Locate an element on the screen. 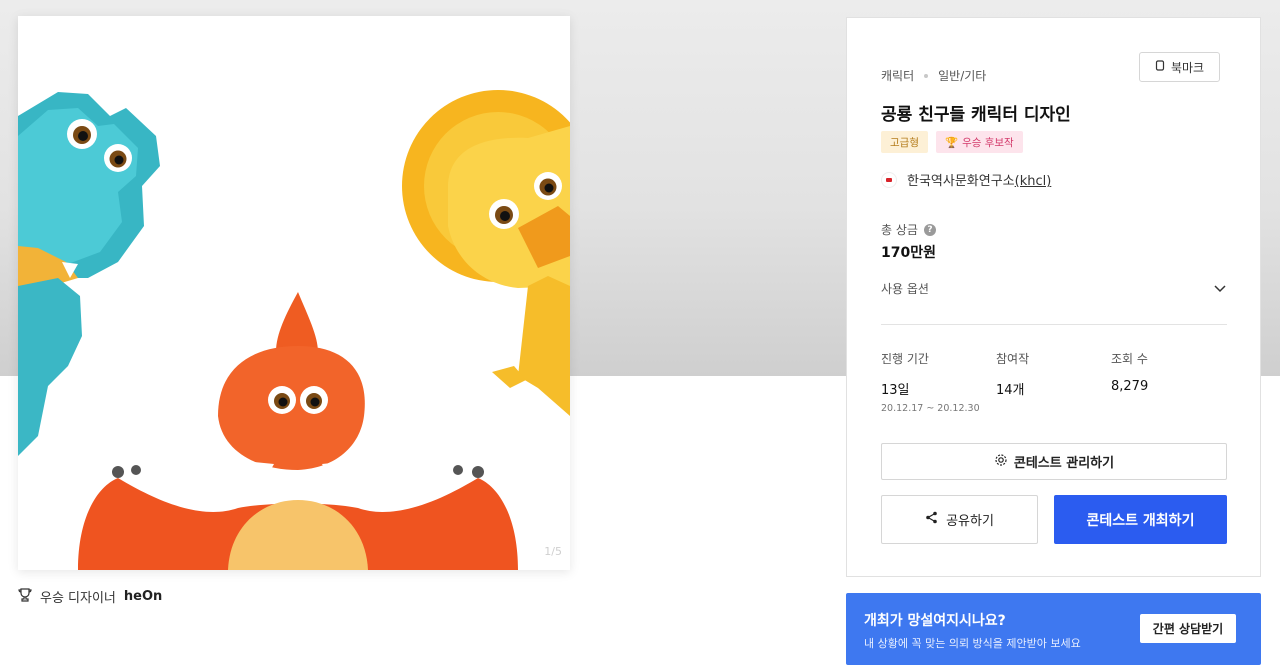 The width and height of the screenshot is (1280, 671). share-icon is located at coordinates (931, 519).